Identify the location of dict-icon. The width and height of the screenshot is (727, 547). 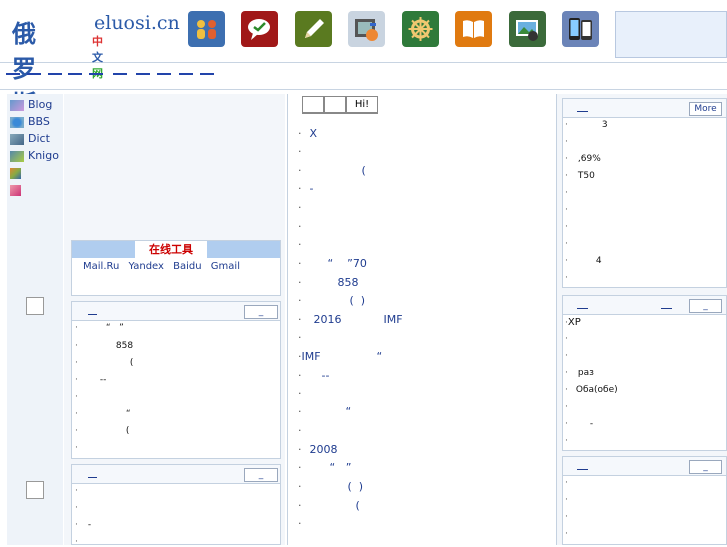
(17, 139).